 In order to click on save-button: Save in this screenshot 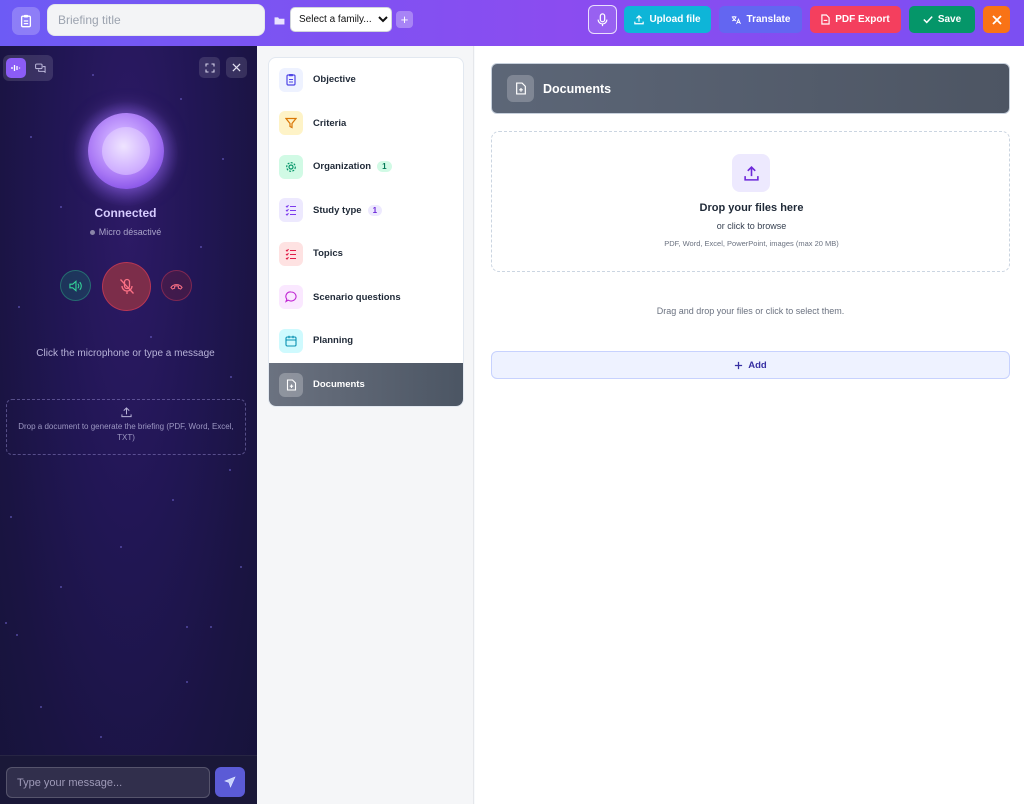, I will do `click(942, 19)`.